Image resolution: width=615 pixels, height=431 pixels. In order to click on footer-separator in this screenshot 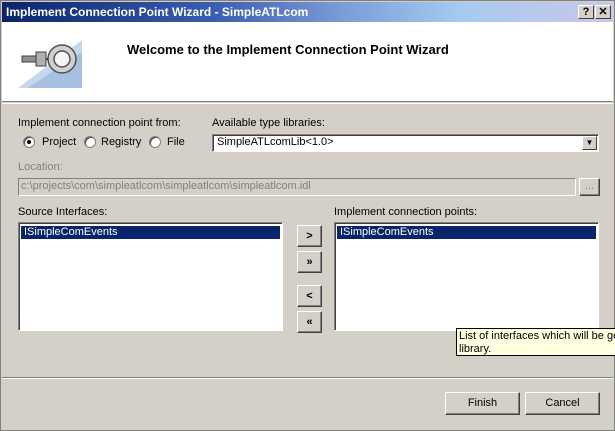, I will do `click(307, 378)`.